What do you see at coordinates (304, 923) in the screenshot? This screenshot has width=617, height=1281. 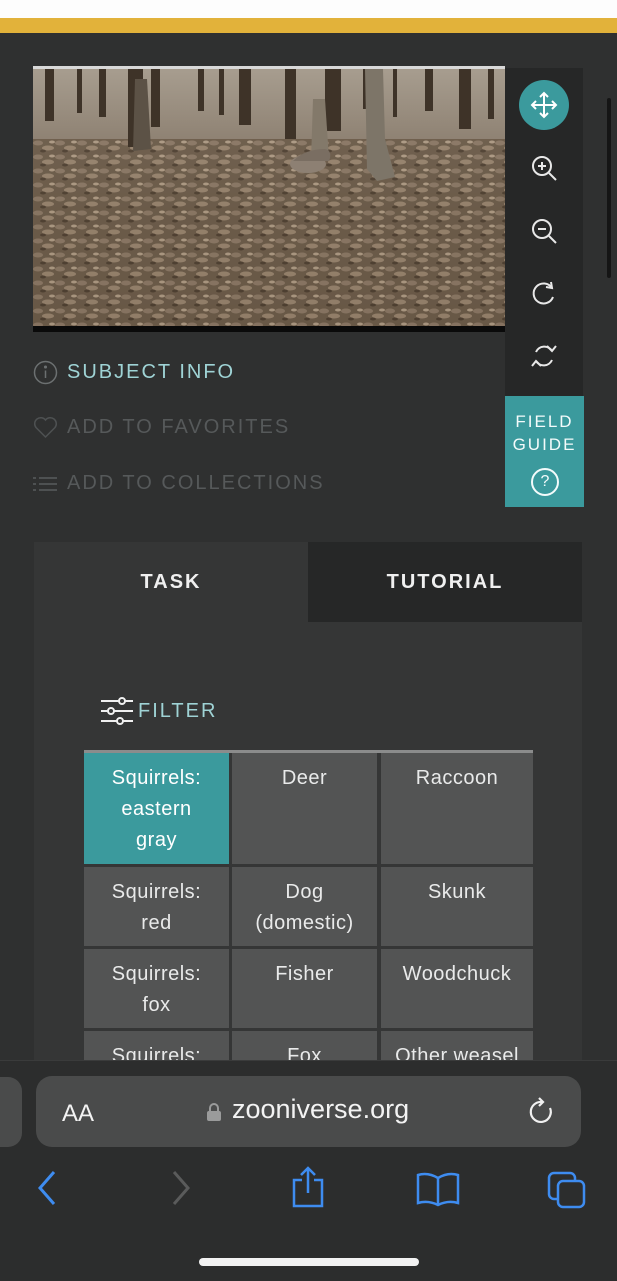 I see `choice-label-line: (domestic)` at bounding box center [304, 923].